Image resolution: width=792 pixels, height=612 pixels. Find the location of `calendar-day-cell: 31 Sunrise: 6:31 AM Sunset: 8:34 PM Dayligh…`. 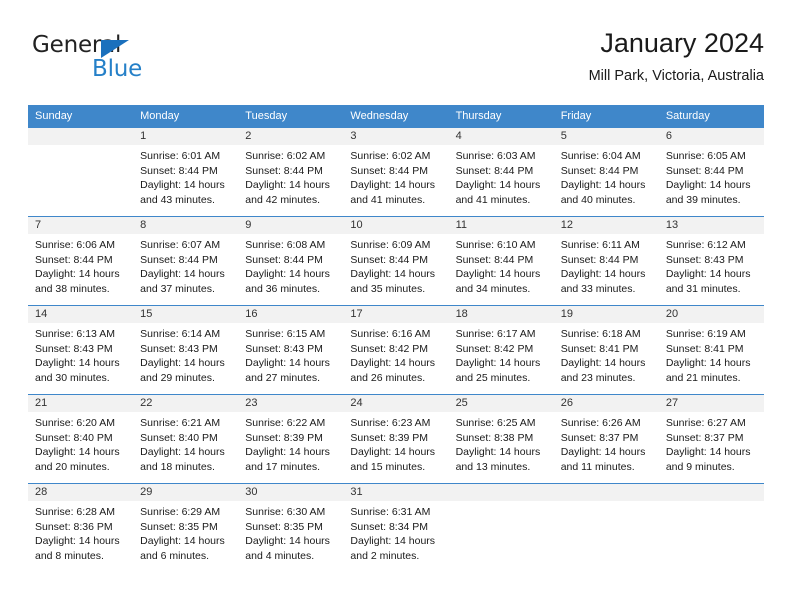

calendar-day-cell: 31 Sunrise: 6:31 AM Sunset: 8:34 PM Dayligh… is located at coordinates (396, 528).